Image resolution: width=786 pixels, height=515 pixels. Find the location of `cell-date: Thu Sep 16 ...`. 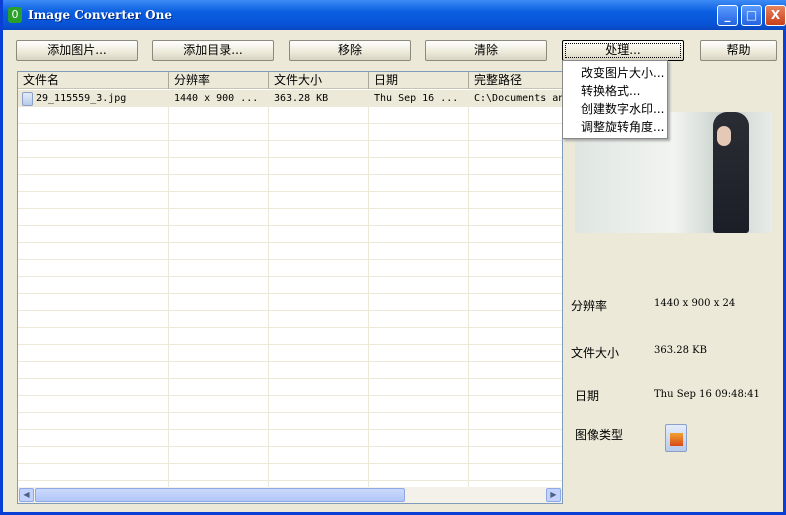

cell-date: Thu Sep 16 ... is located at coordinates (419, 98).